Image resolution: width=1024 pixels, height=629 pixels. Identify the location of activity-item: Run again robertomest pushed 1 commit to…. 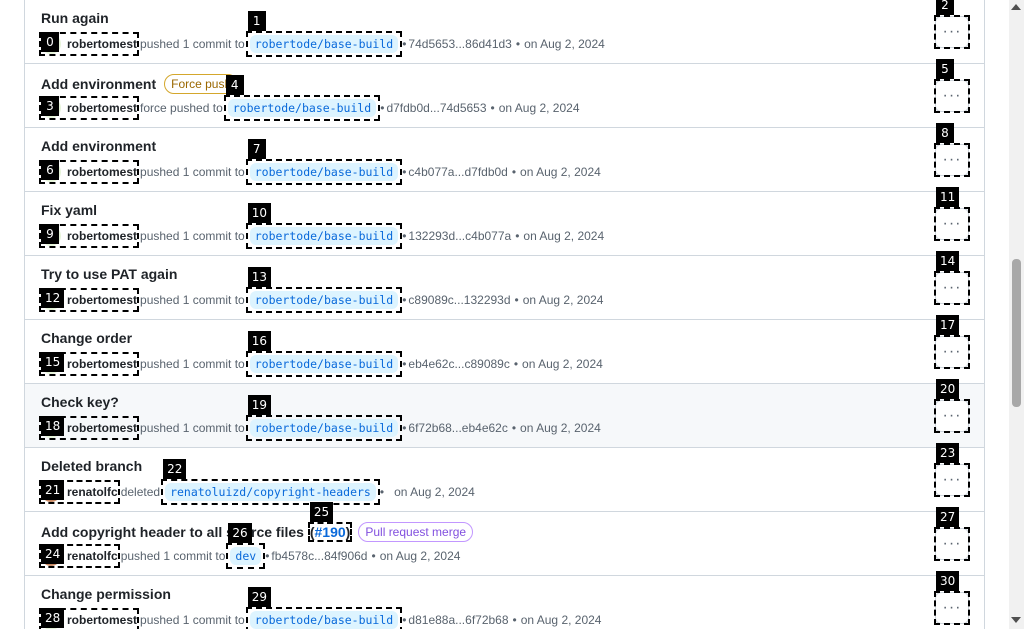
(504, 31).